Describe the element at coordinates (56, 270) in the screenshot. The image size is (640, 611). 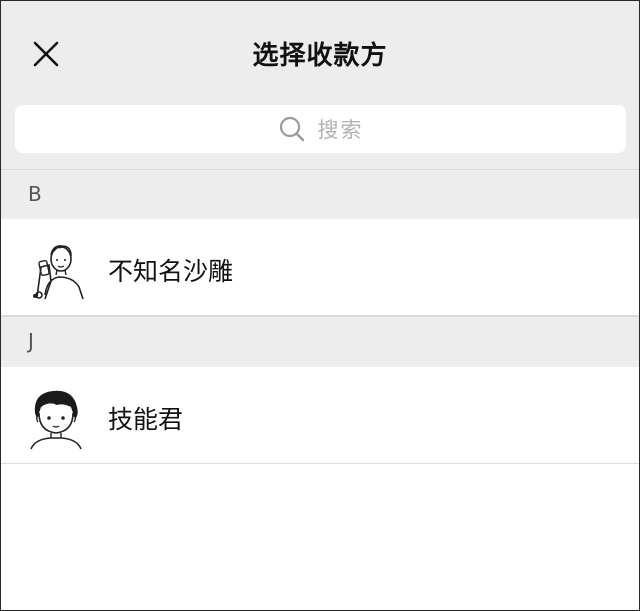
I see `avatar-man-with-phone-icon` at that location.